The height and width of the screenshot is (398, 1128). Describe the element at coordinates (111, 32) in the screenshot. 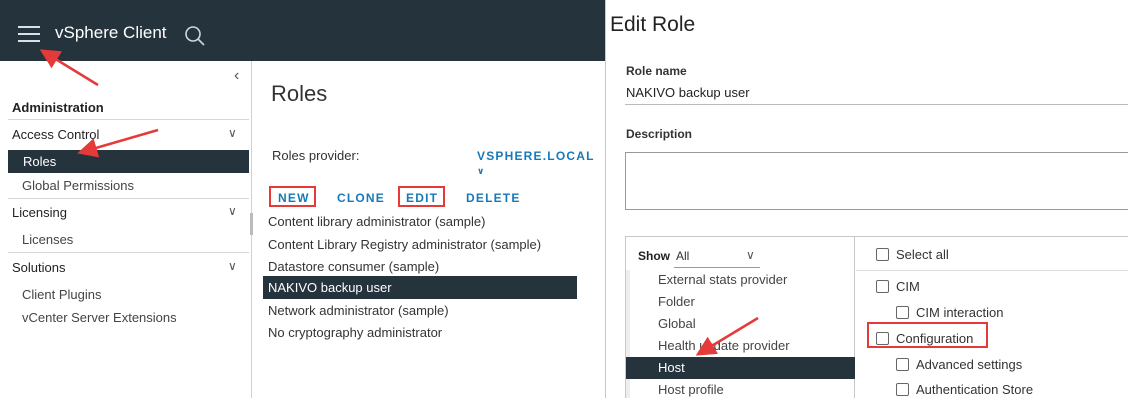

I see `app-title: vSphere Client` at that location.